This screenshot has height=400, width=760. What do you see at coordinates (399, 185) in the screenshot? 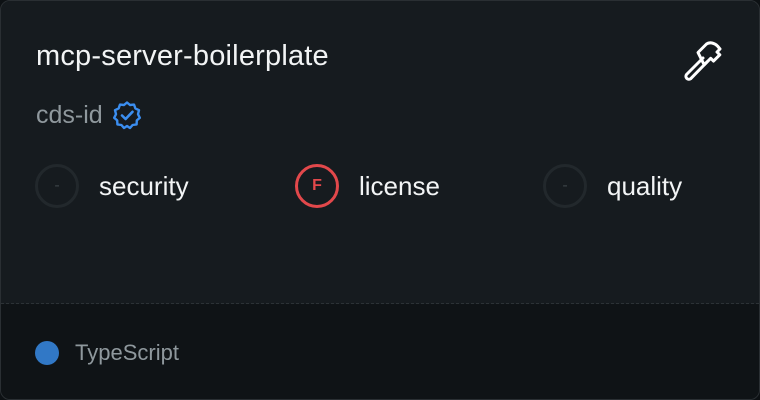
I see `license-label: license` at bounding box center [399, 185].